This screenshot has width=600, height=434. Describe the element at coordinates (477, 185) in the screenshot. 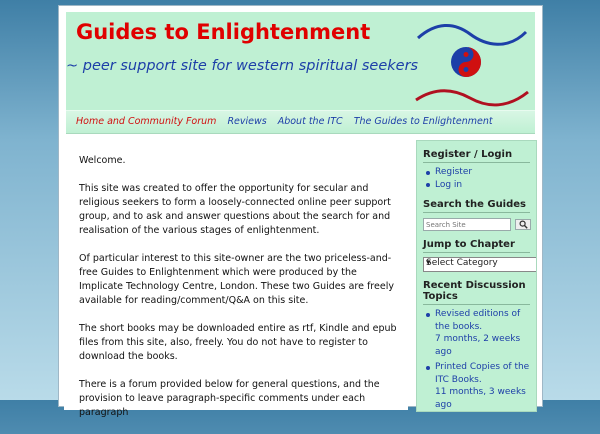

I see `login-link: Log in` at that location.